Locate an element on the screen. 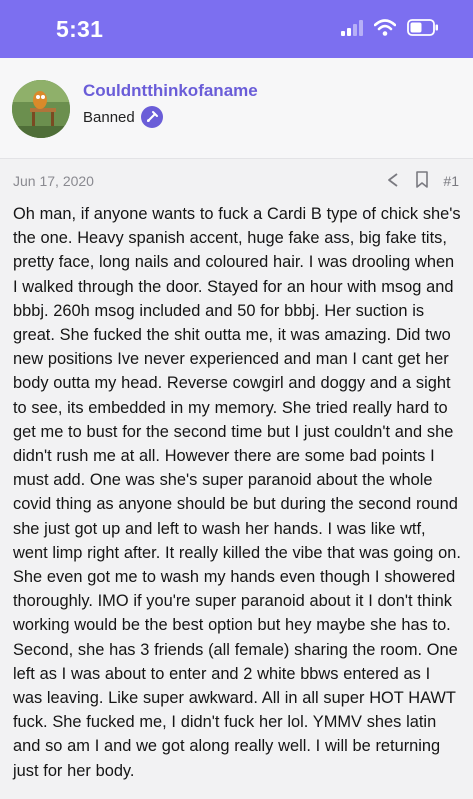 The image size is (473, 799). header-strip is located at coordinates (236, 62).